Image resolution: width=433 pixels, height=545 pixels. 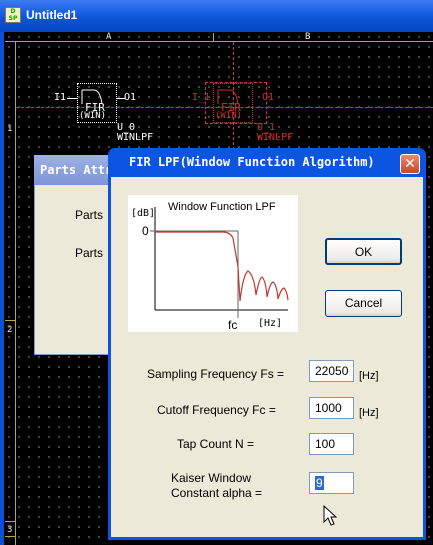 I want to click on block-u1-symbol-sub: (WIN), so click(x=229, y=116).